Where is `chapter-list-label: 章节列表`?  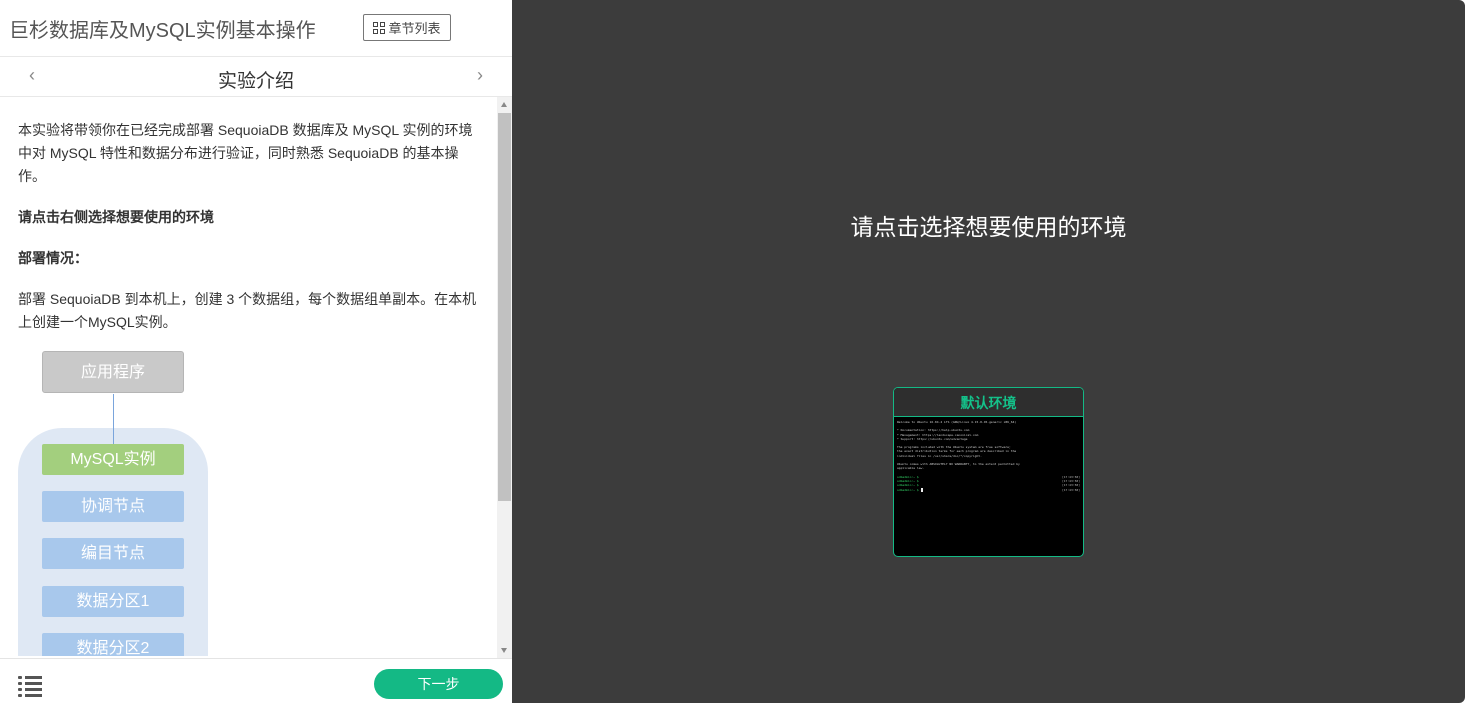
chapter-list-label: 章节列表 is located at coordinates (414, 28).